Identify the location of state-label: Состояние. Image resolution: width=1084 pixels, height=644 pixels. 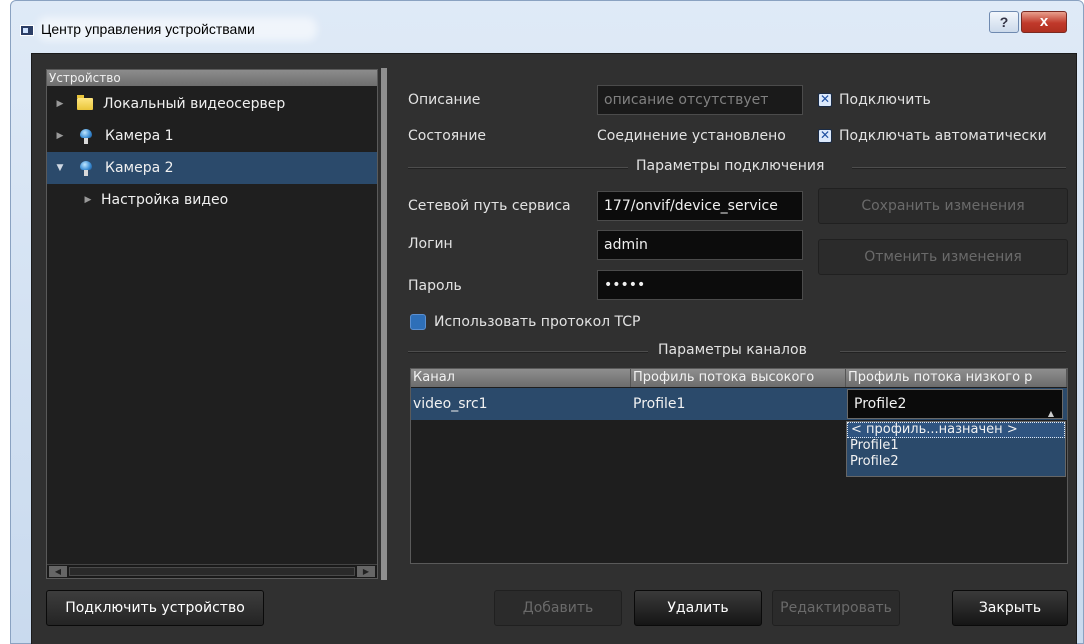
(447, 136).